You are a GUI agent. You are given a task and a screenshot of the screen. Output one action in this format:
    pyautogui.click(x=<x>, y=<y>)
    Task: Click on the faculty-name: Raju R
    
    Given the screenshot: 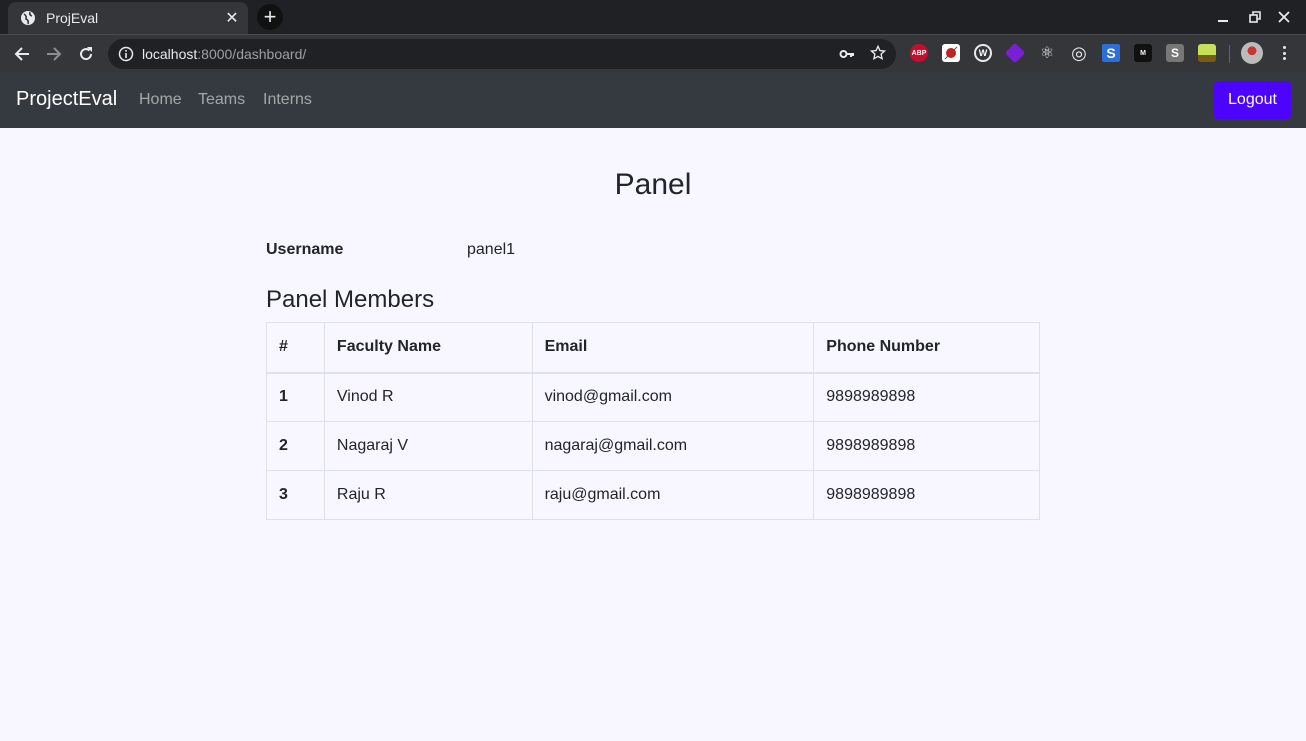 What is the action you would take?
    pyautogui.click(x=428, y=495)
    